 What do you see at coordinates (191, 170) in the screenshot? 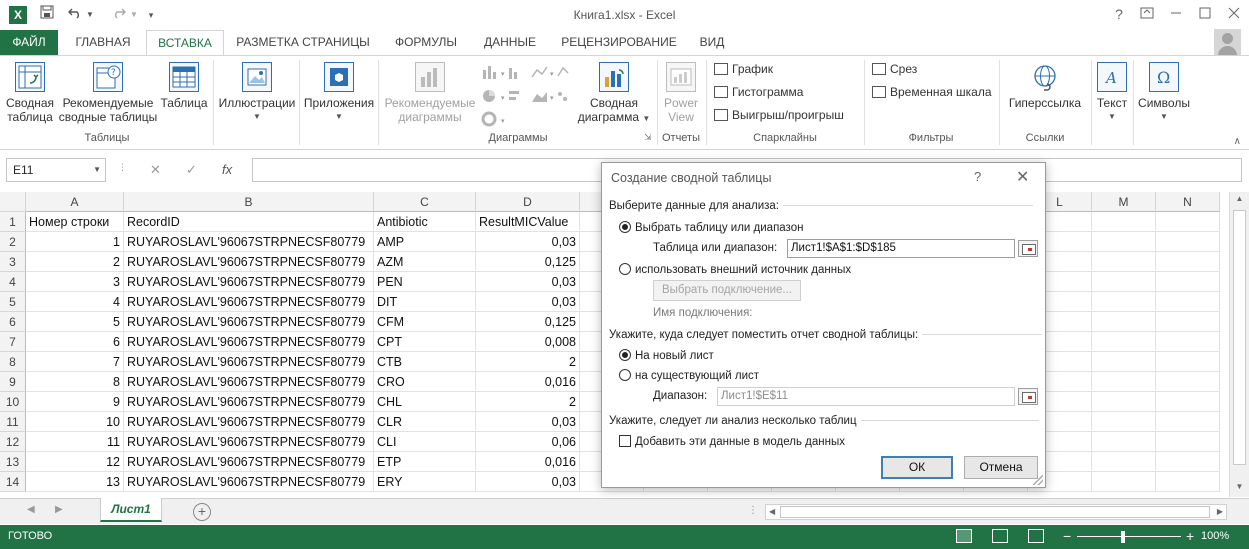
I see `confirm-entry-icon: ✓` at bounding box center [191, 170].